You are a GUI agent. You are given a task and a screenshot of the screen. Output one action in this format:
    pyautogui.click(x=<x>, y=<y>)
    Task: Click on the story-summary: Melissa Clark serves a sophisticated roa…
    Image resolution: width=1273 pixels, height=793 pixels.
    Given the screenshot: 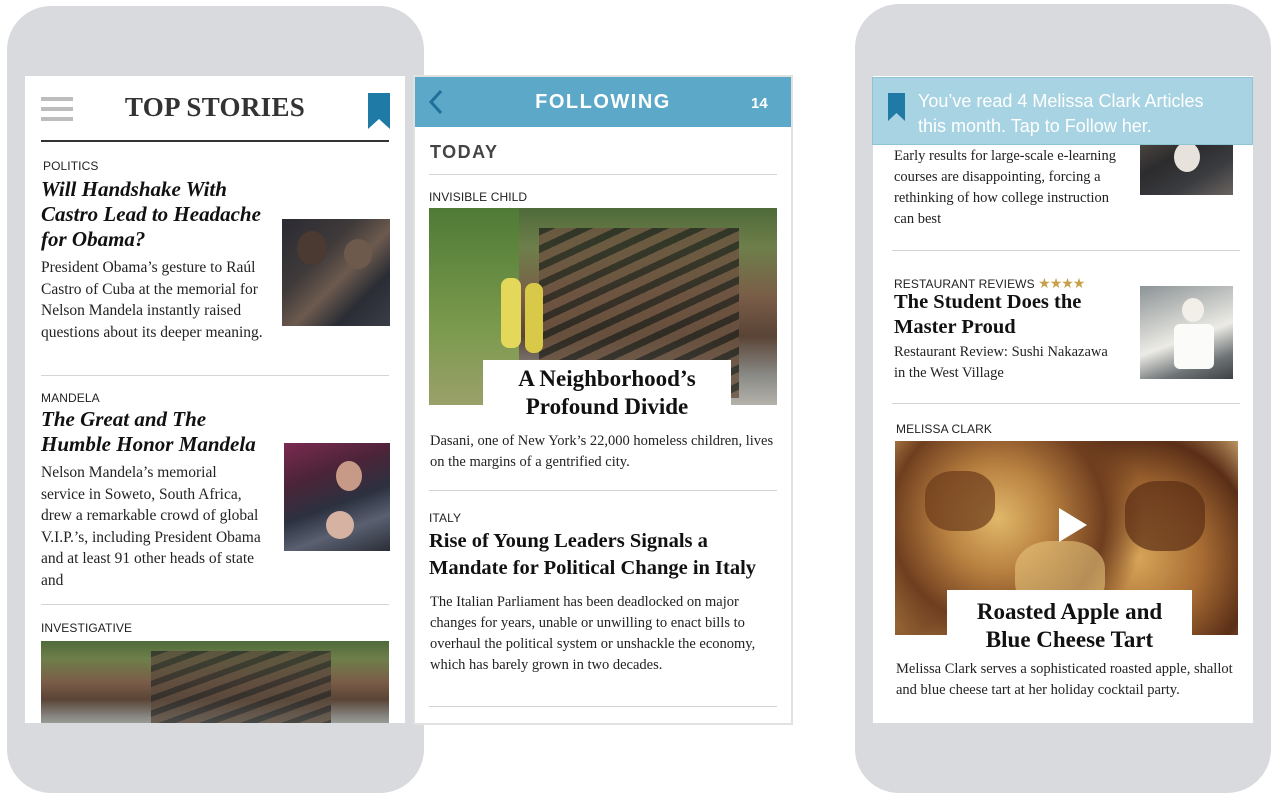 What is the action you would take?
    pyautogui.click(x=1064, y=679)
    